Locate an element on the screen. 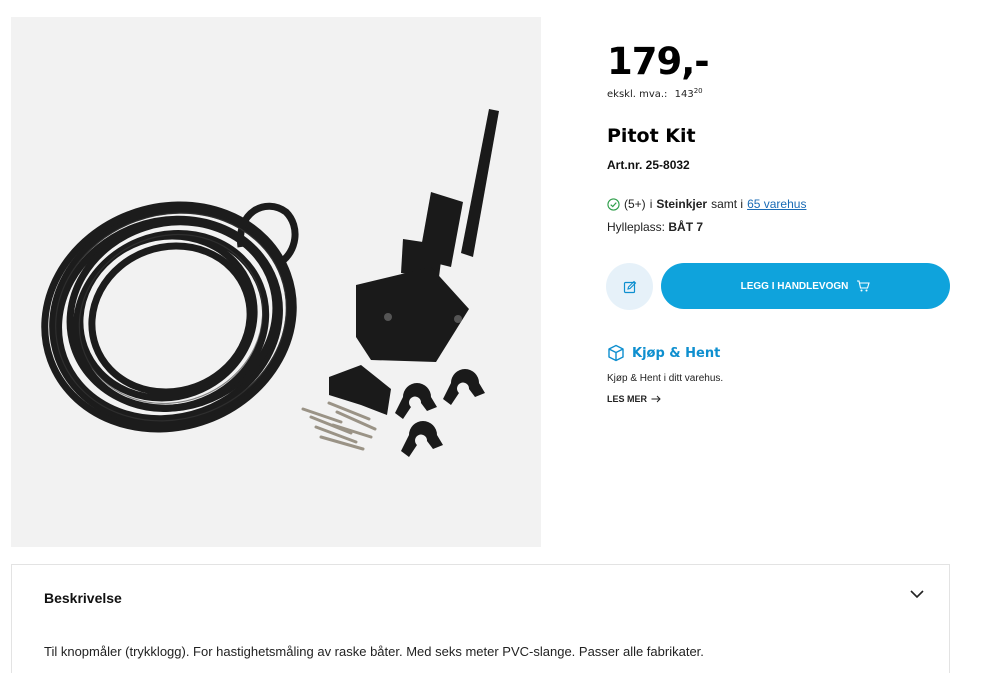  pickup-title: Kjøp & Hent is located at coordinates (663, 353).